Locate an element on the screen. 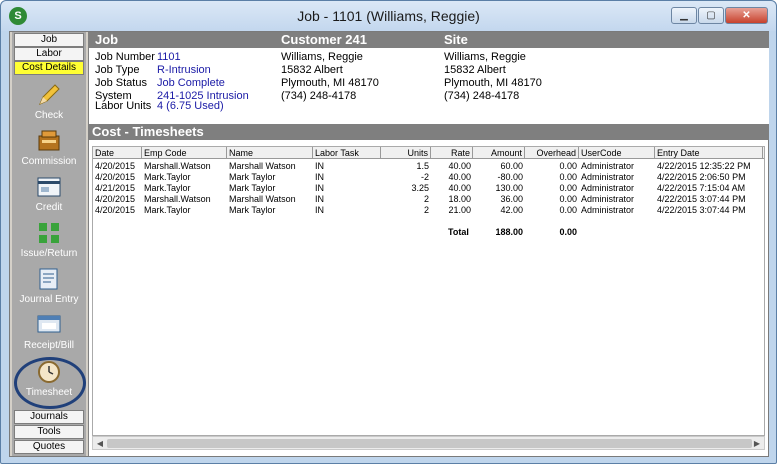 The height and width of the screenshot is (464, 777). col-header-amount: Amount is located at coordinates (499, 153).